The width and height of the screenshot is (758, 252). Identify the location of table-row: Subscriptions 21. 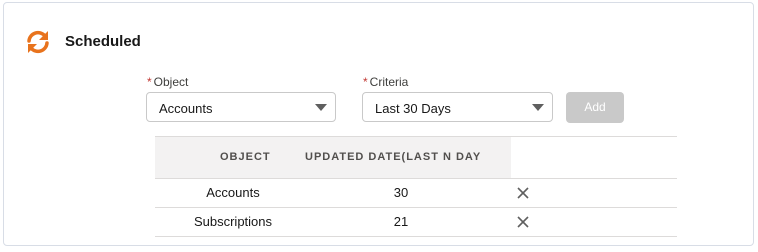
(416, 222).